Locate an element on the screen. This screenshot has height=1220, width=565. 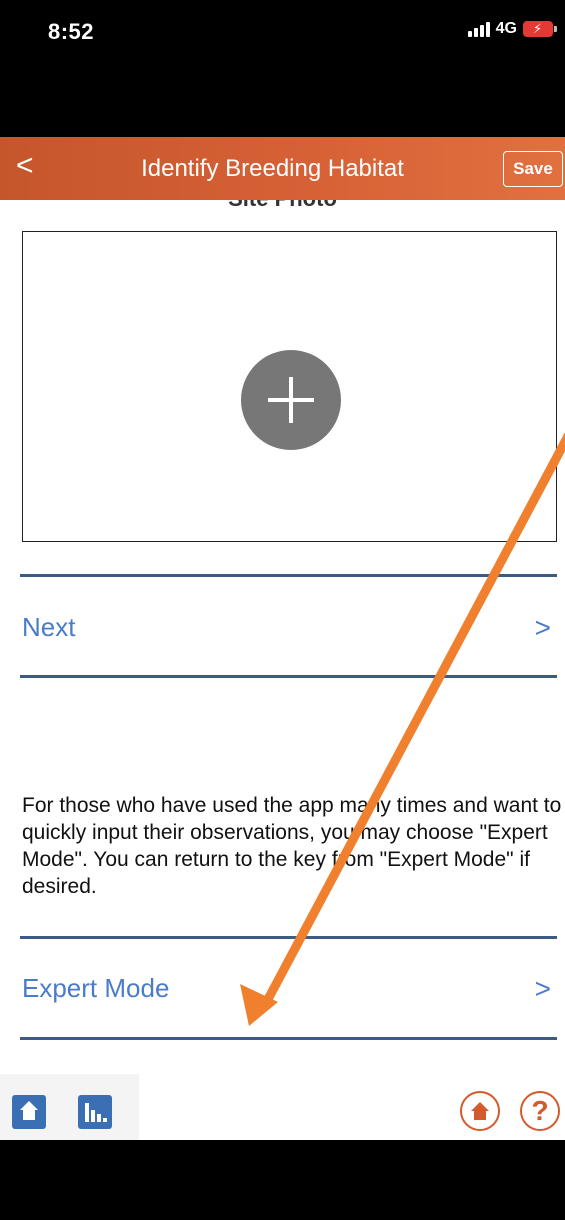
status-indicators: 4G ⚡ is located at coordinates (512, 29).